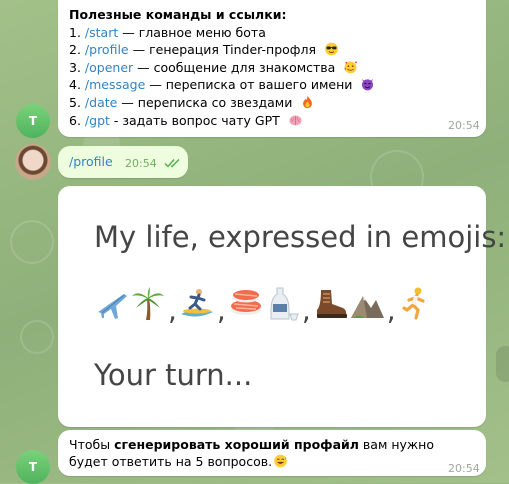  What do you see at coordinates (245, 302) in the screenshot?
I see `sushi-emoji-icon` at bounding box center [245, 302].